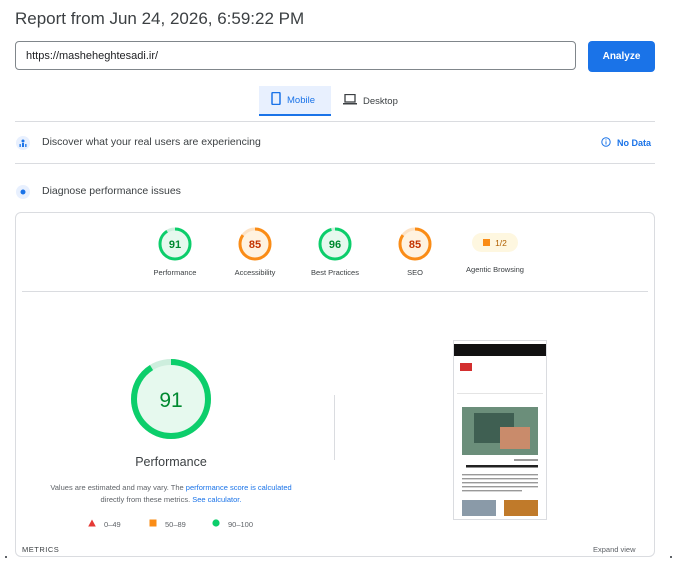 The image size is (673, 562). Describe the element at coordinates (415, 251) in the screenshot. I see `gauge-seo: 85 SEO` at that location.